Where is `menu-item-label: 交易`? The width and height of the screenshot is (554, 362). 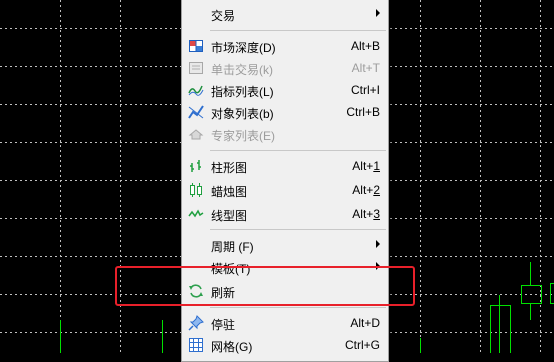 menu-item-label: 交易 is located at coordinates (223, 15).